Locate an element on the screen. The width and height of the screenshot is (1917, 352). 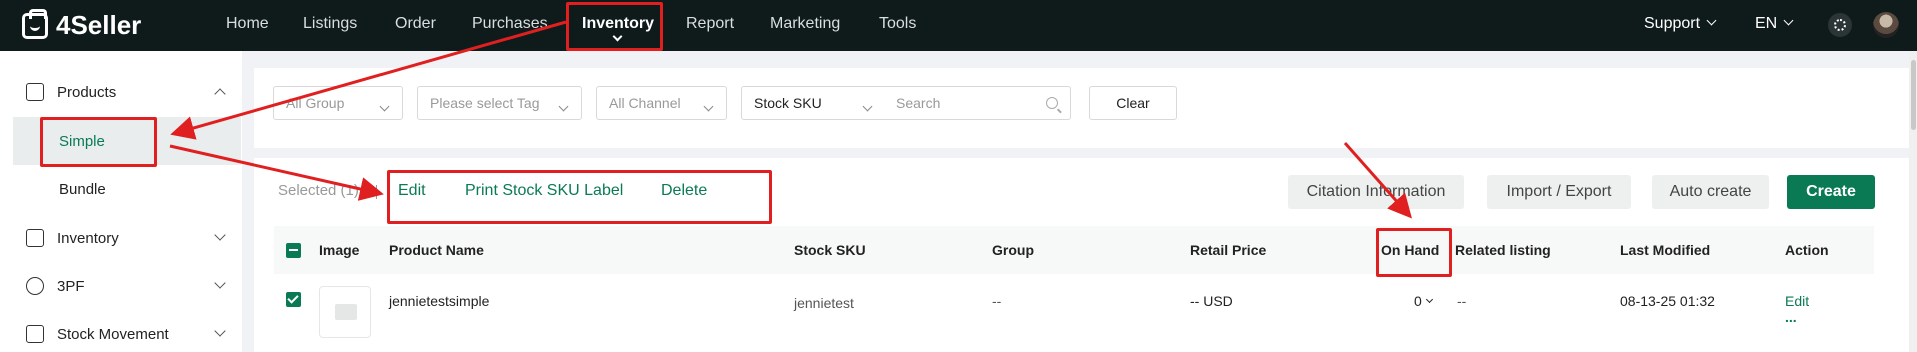
avatar is located at coordinates (1886, 25).